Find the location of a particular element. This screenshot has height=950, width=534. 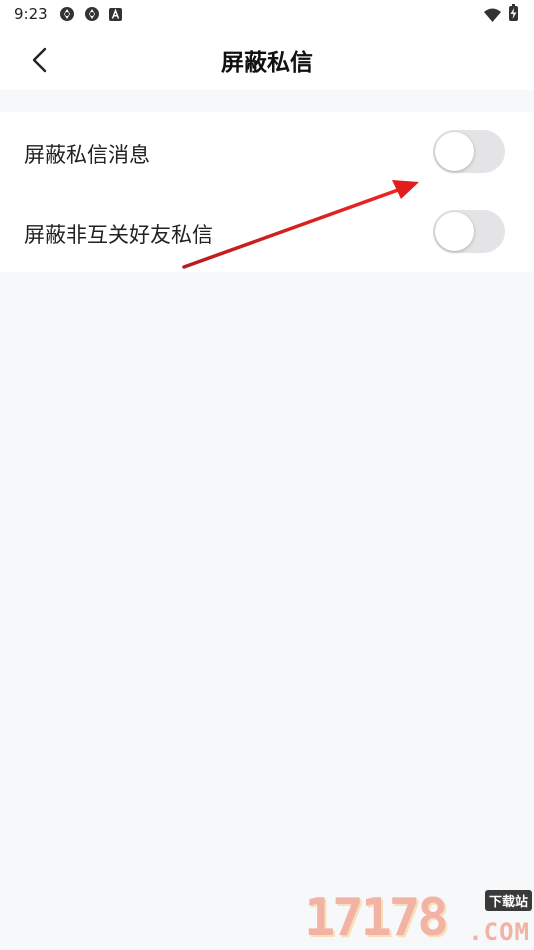

site-watermark: 17178 下载站 .COM is located at coordinates (419, 919).